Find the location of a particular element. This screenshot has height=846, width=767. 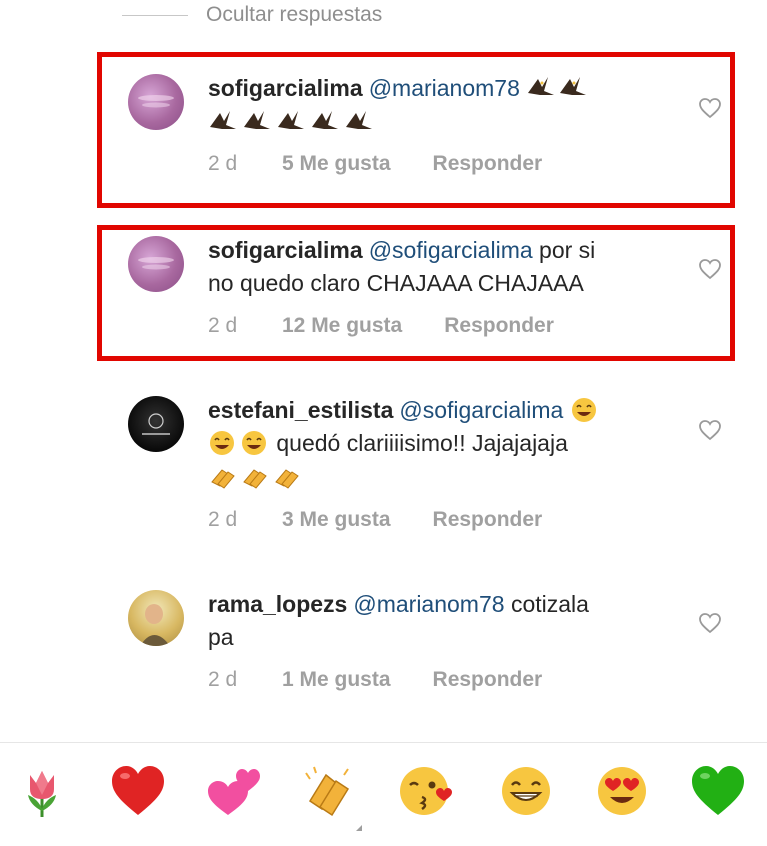

clapping-hands-emoji-button is located at coordinates (330, 791).